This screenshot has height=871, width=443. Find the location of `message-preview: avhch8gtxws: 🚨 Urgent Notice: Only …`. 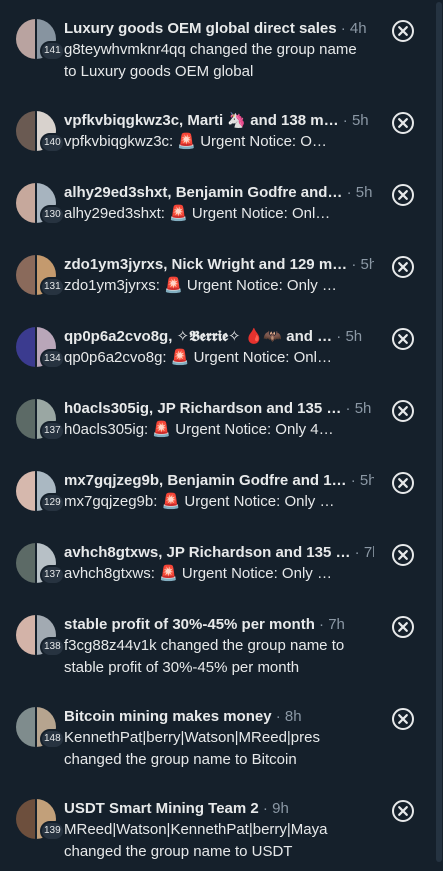

message-preview: avhch8gtxws: 🚨 Urgent Notice: Only … is located at coordinates (198, 573).